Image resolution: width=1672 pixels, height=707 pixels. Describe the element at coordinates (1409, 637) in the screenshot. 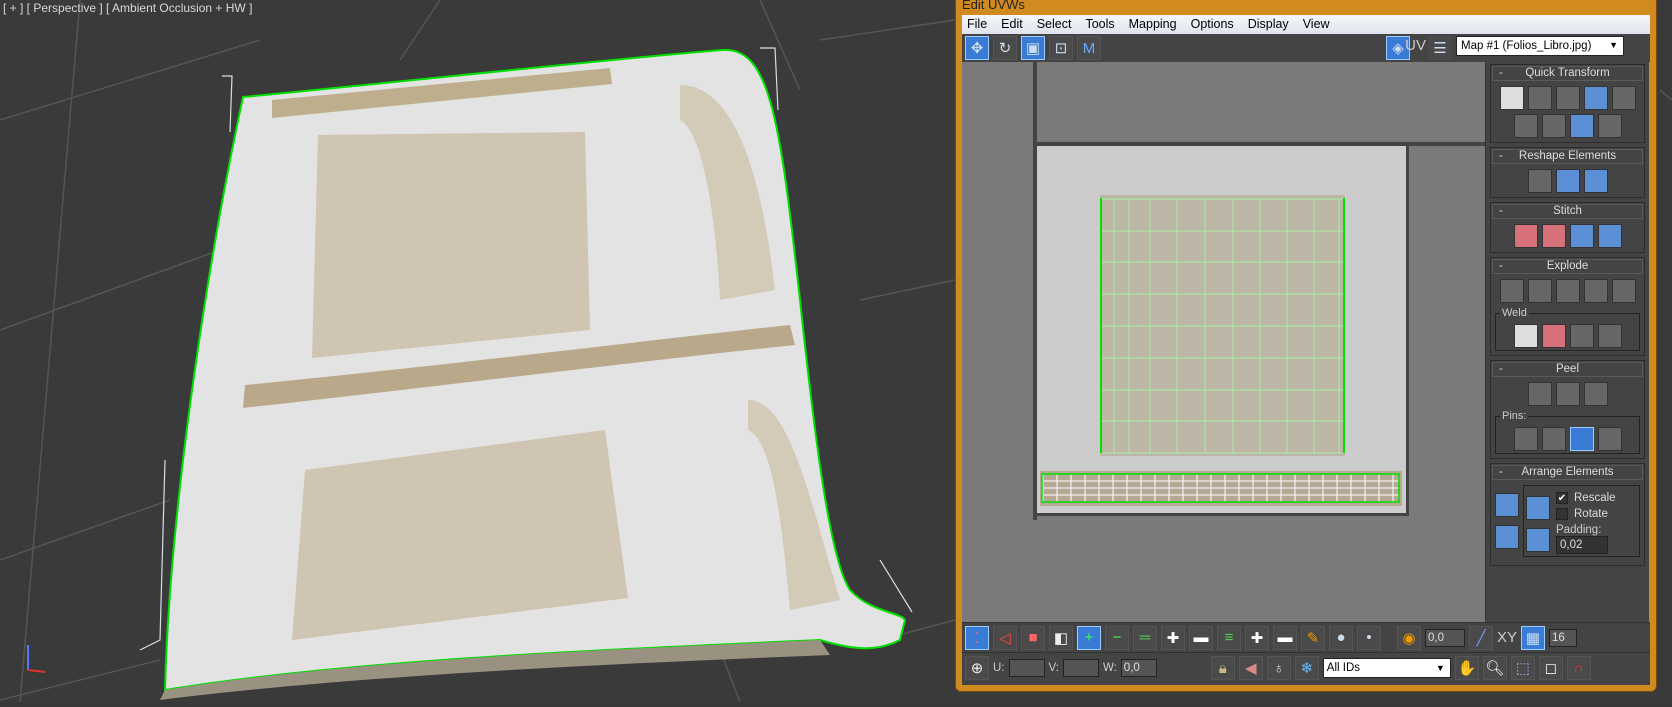

I see `soft-selection-icon: ◉` at that location.